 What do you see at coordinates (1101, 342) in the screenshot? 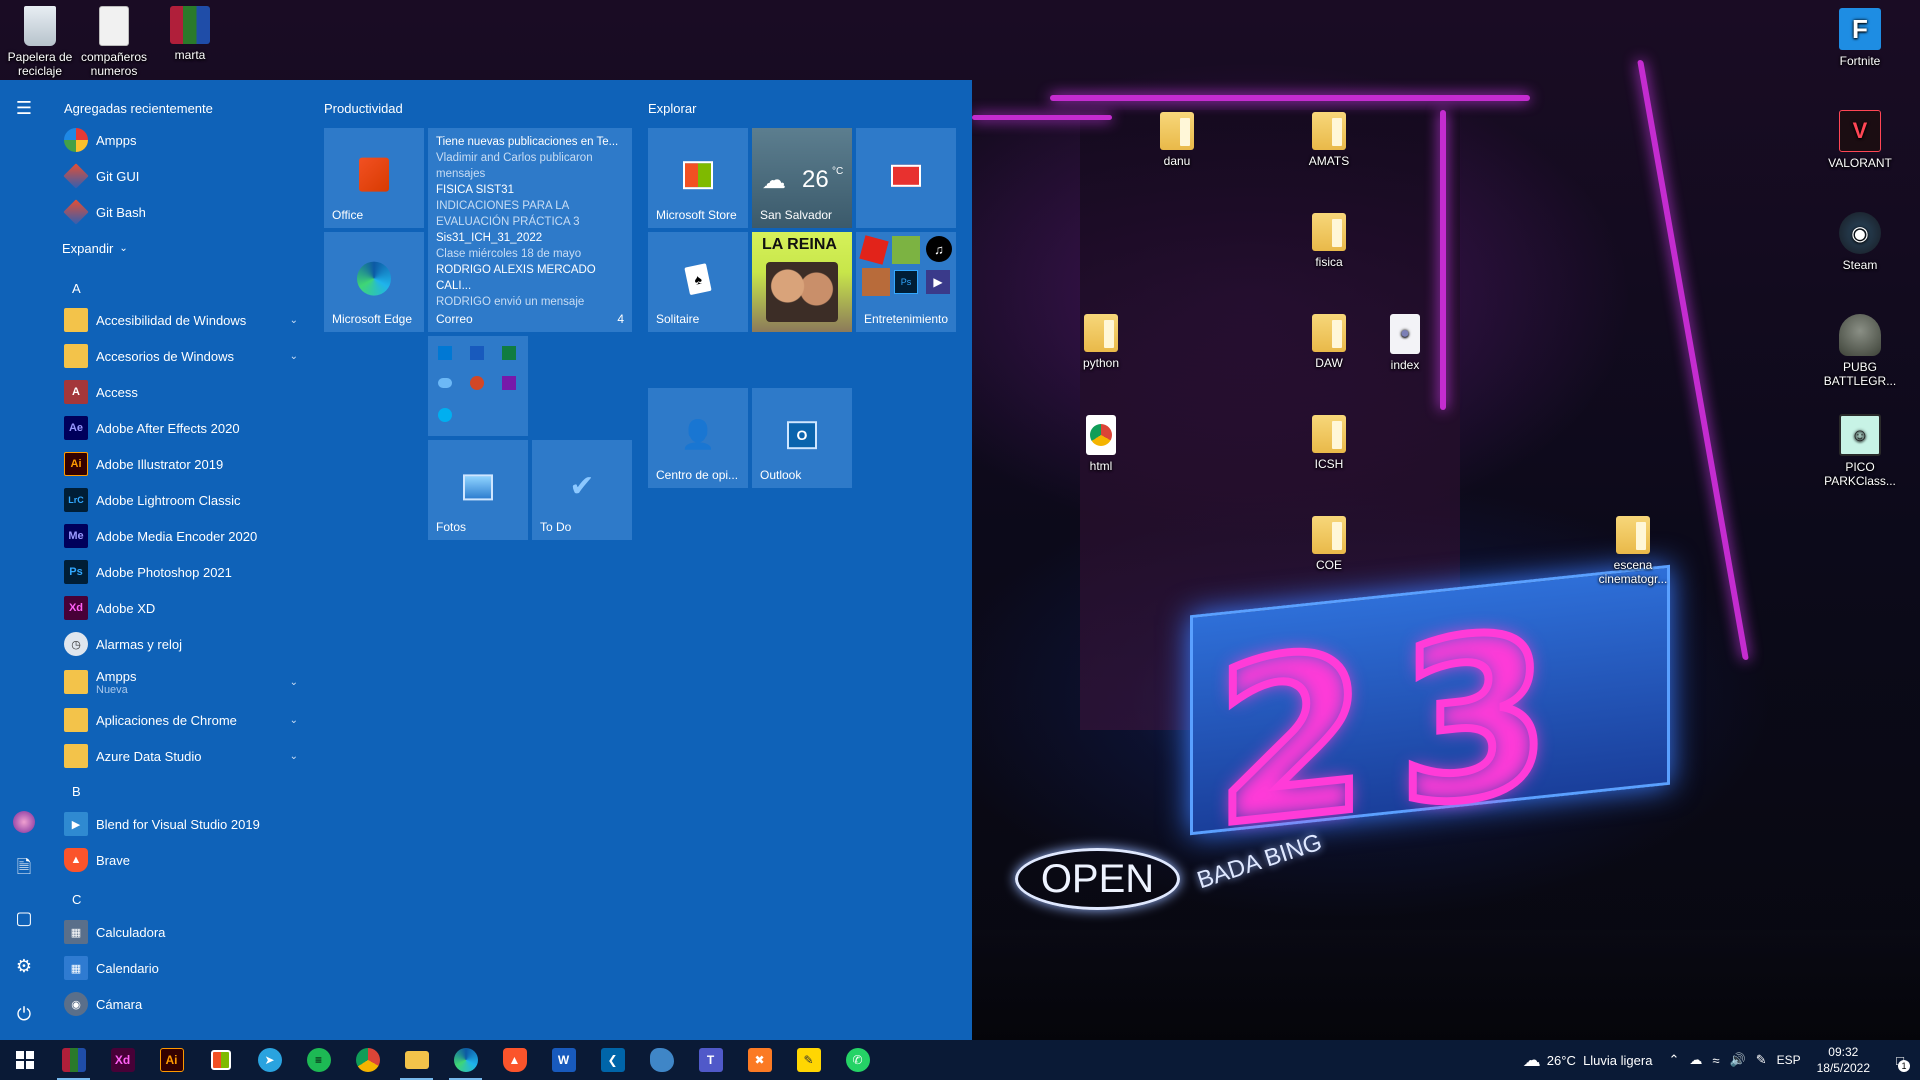
I see `desktop-folder-python: python` at bounding box center [1101, 342].